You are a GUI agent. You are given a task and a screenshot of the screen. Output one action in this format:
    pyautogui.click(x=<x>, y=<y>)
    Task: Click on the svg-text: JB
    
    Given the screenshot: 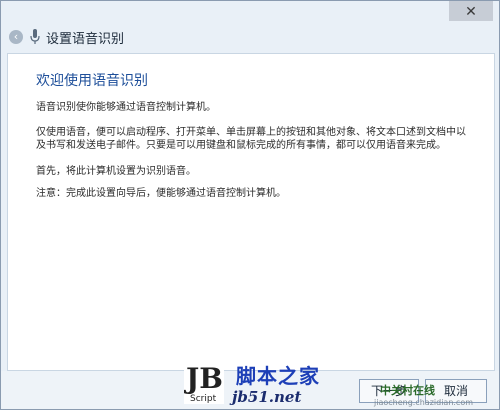 What is the action you would take?
    pyautogui.click(x=203, y=378)
    